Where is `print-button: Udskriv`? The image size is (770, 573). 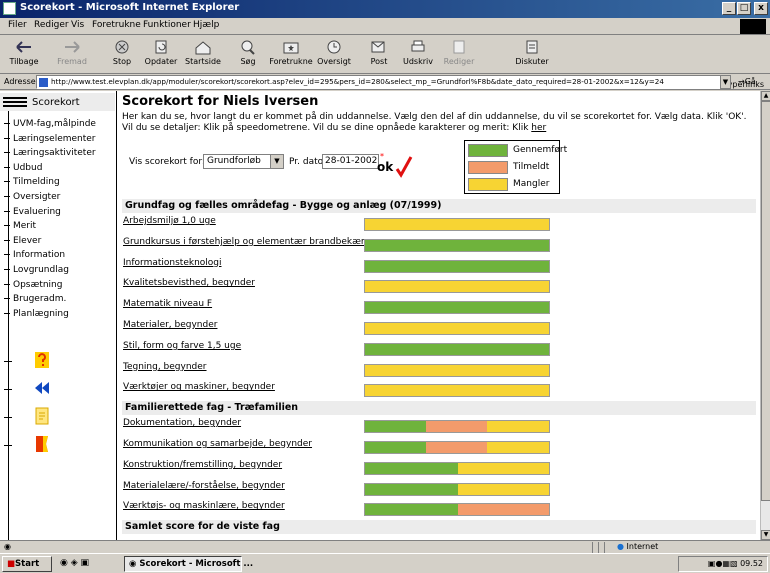
print-button: Udskriv is located at coordinates (418, 55).